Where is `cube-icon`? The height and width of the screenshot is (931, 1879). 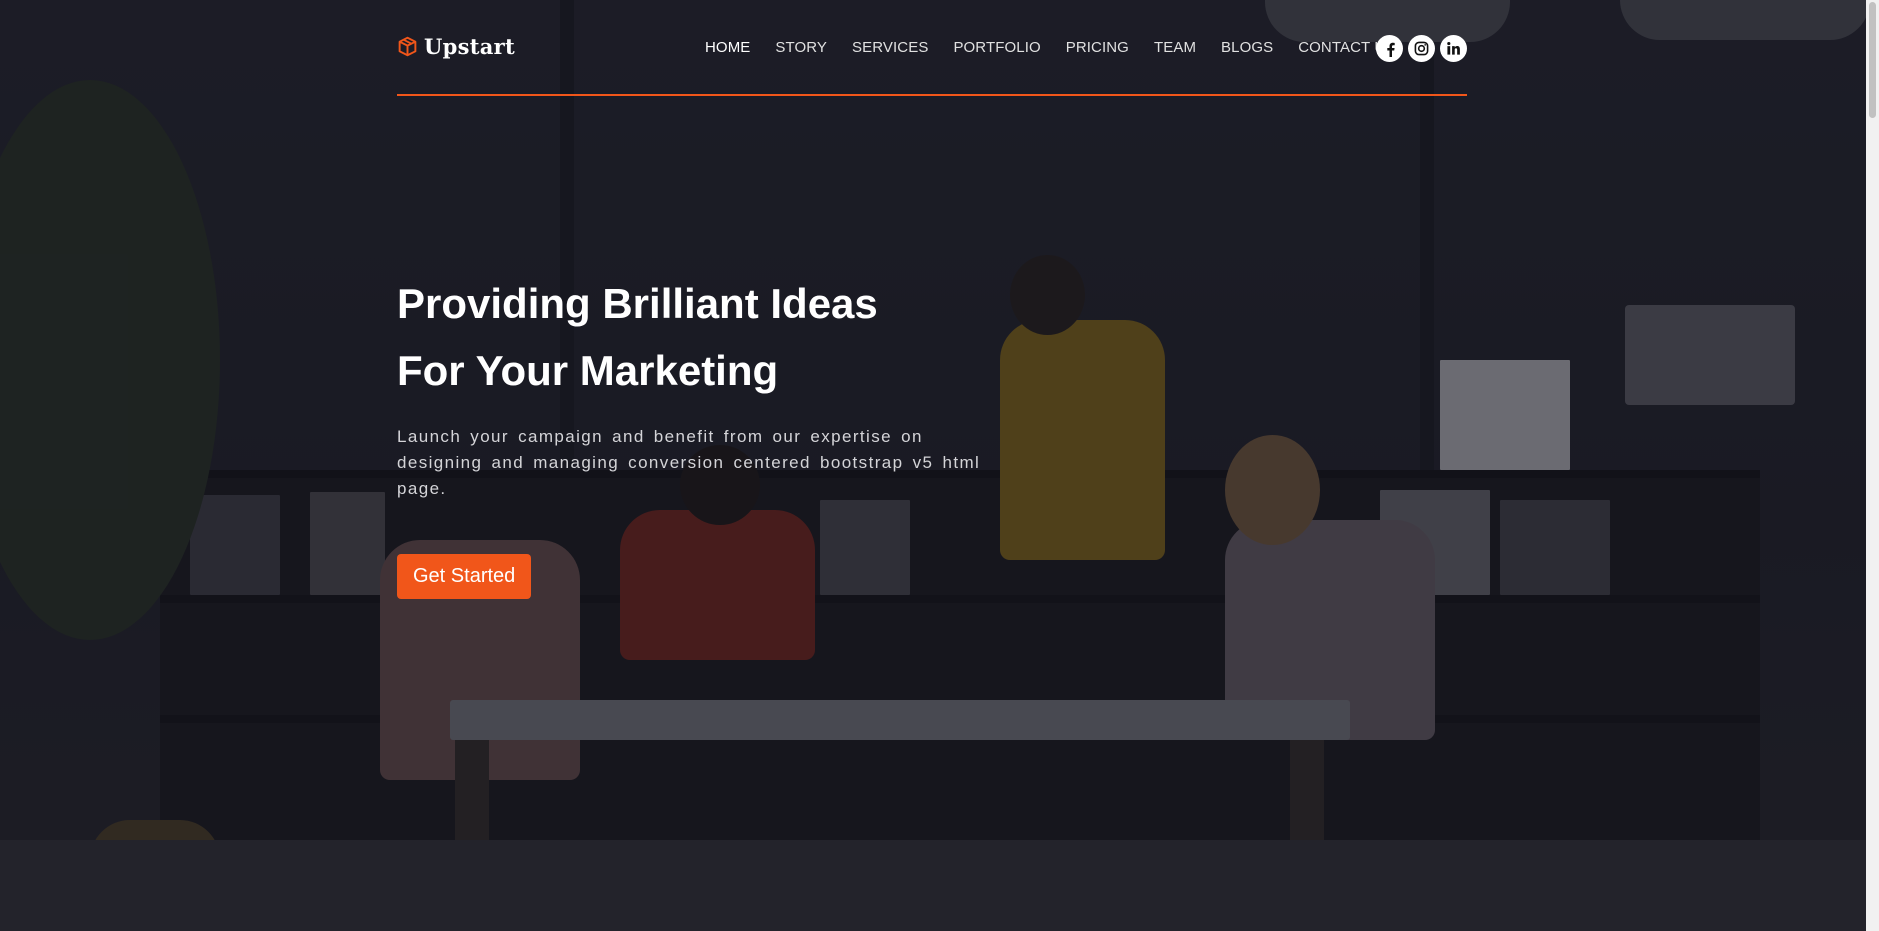
cube-icon is located at coordinates (407, 46).